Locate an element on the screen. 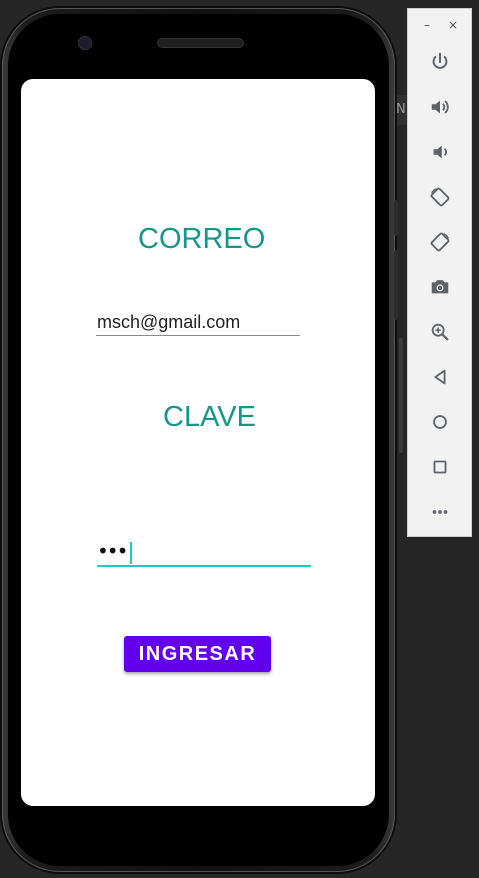 This screenshot has height=878, width=479. rotate-right-button is located at coordinates (440, 242).